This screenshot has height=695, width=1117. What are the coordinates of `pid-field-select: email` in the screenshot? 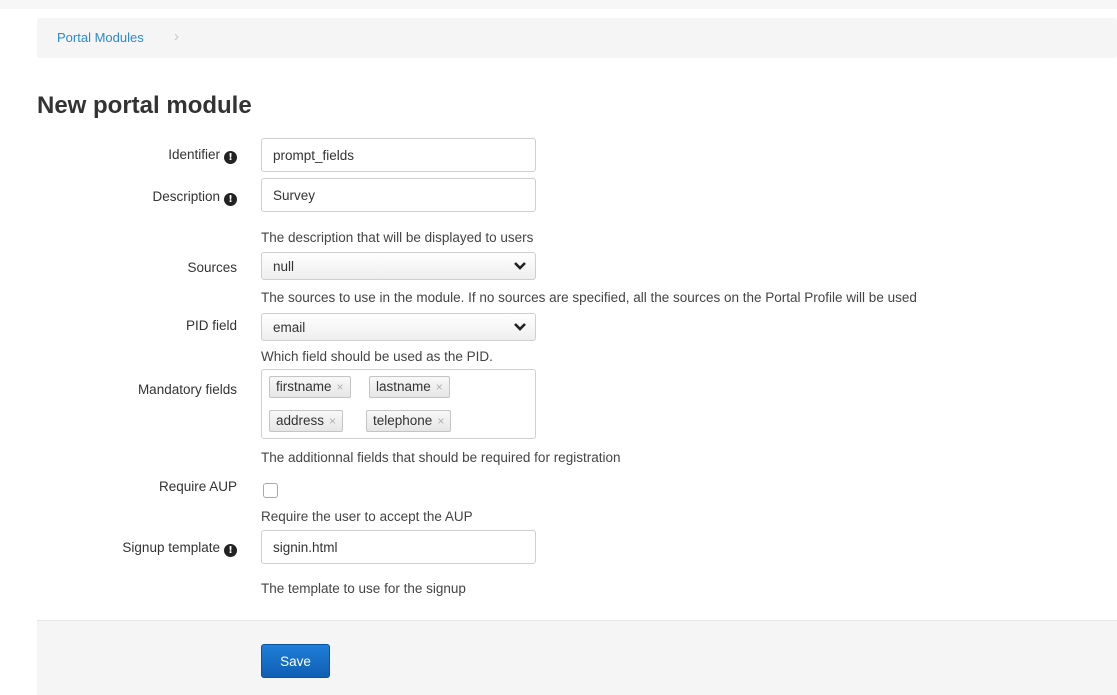 It's located at (398, 327).